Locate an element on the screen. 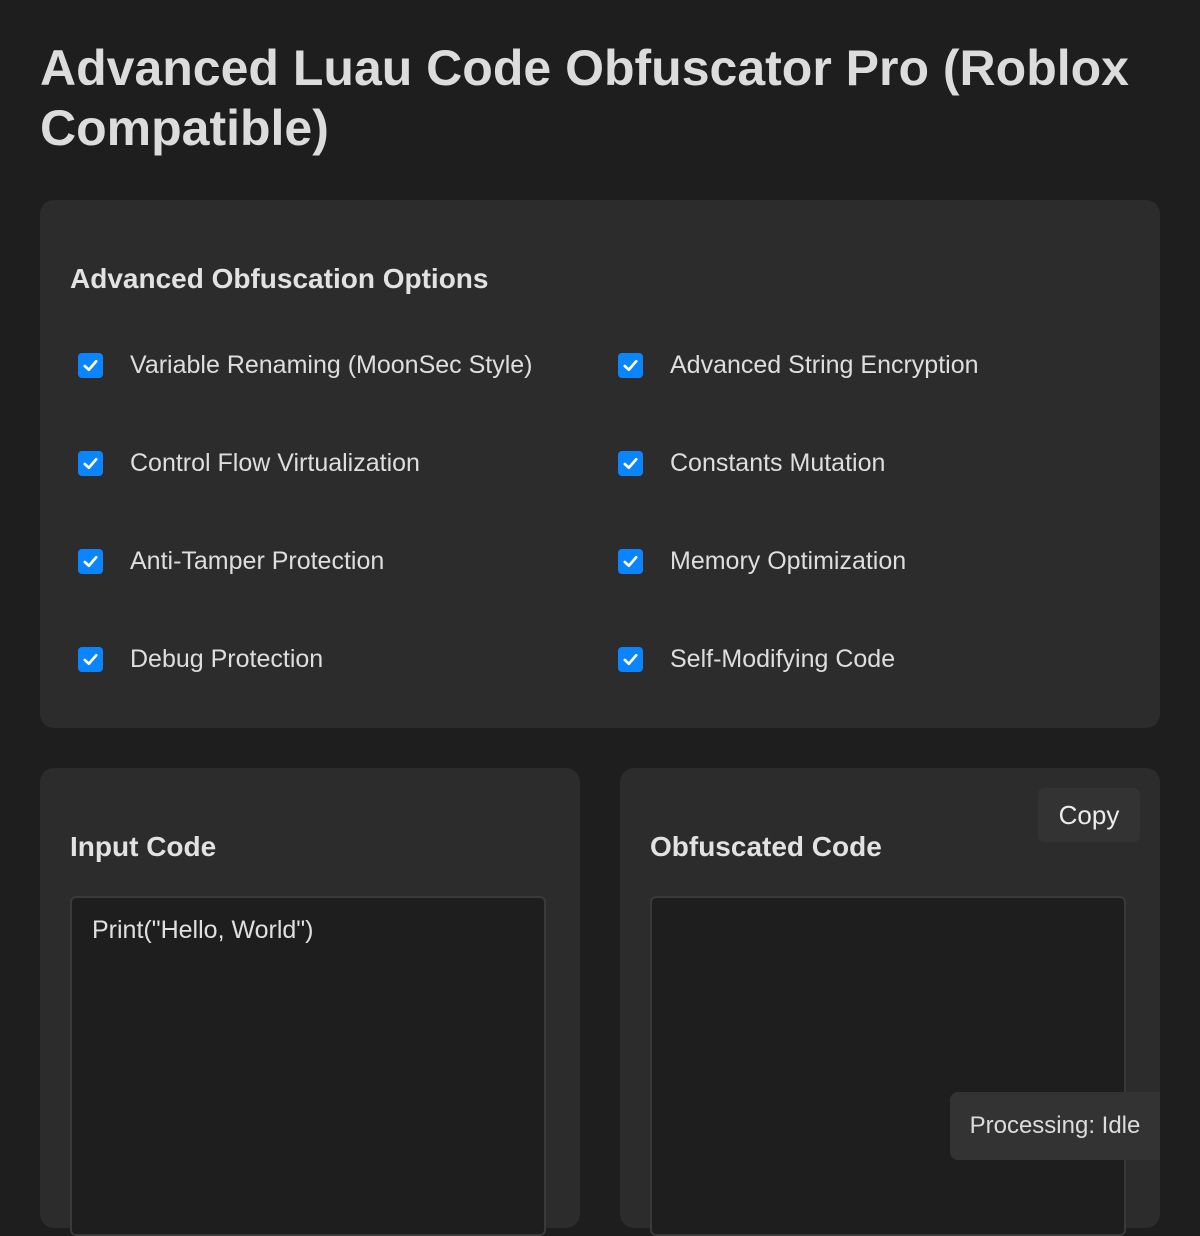 This screenshot has width=1200, height=1236. copy-button: Copy is located at coordinates (1089, 815).